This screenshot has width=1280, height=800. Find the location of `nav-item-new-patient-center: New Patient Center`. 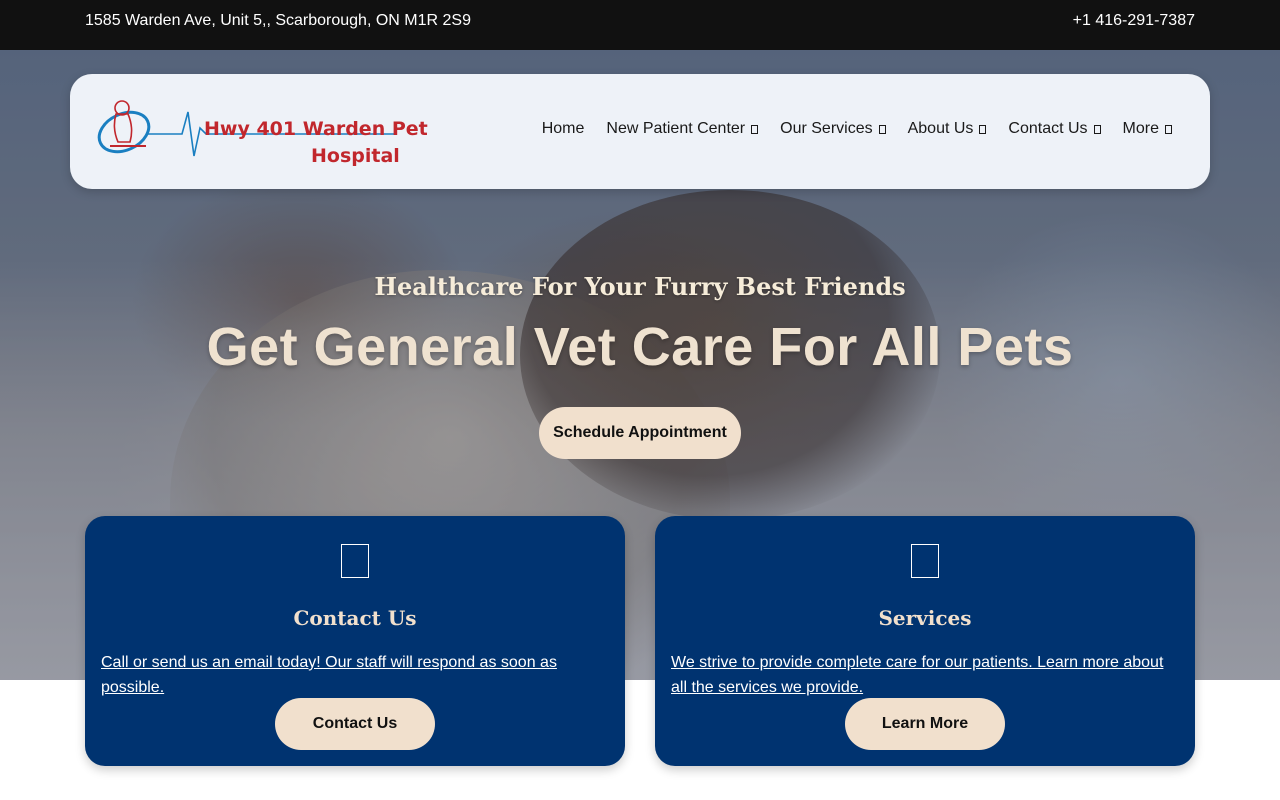

nav-item-new-patient-center: New Patient Center is located at coordinates (682, 129).